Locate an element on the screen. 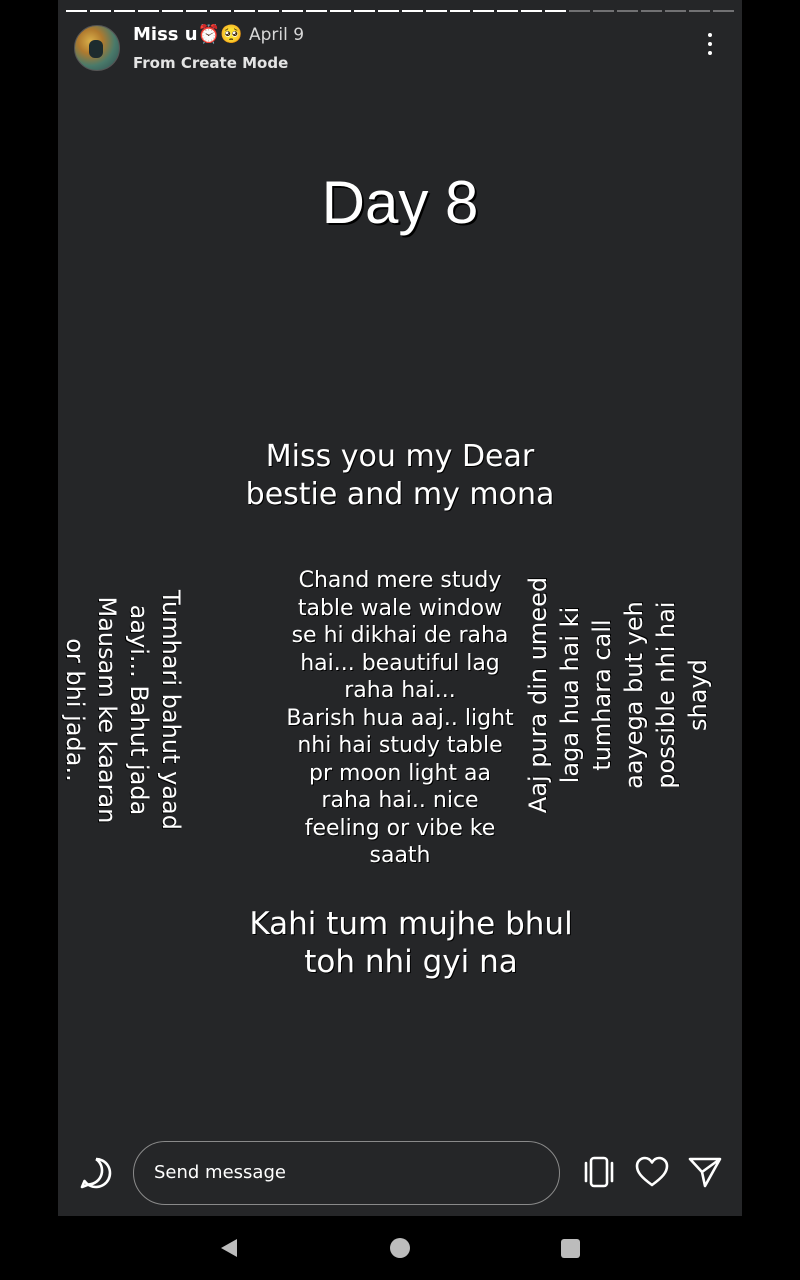 Image resolution: width=800 pixels, height=1280 pixels. send-message-placeholder: Send message is located at coordinates (220, 1172).